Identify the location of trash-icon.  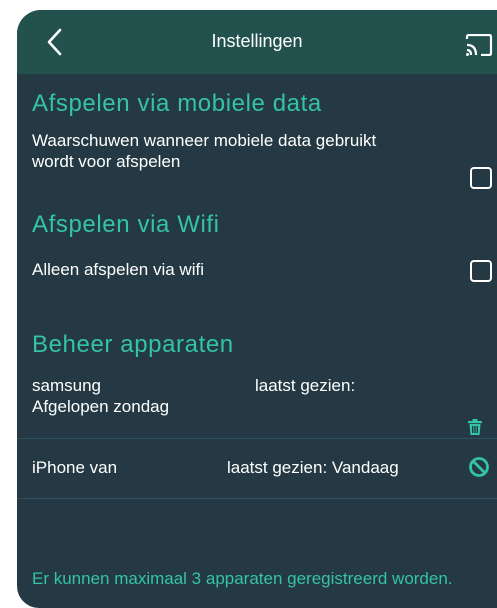
(475, 427).